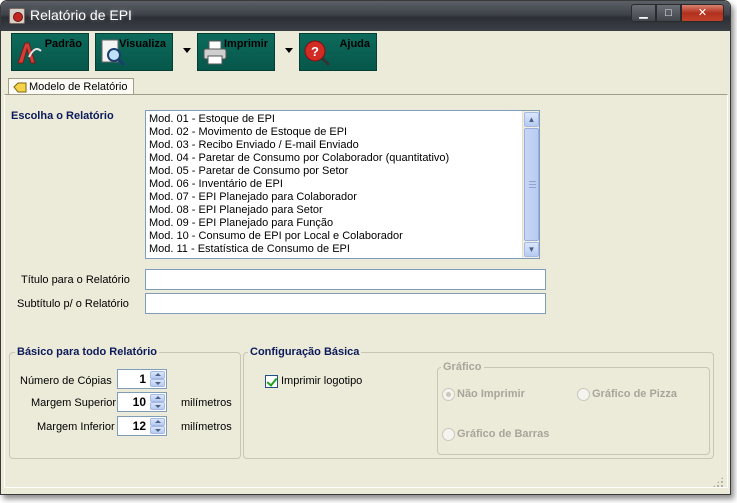 This screenshot has width=737, height=503. I want to click on visualiza-button: Visualiza, so click(134, 52).